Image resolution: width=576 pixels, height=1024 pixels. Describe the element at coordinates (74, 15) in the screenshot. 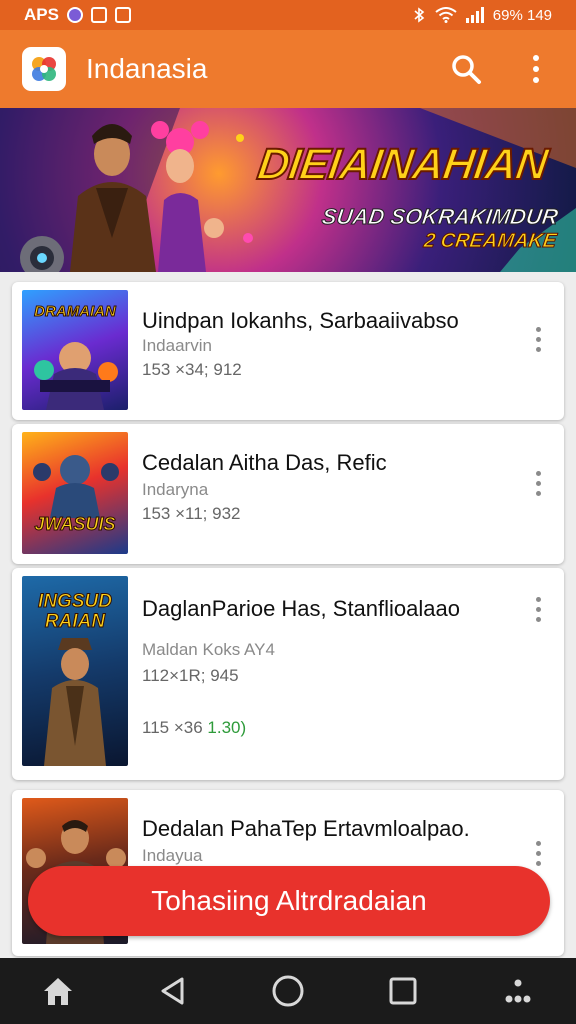

I see `notification-icon` at that location.